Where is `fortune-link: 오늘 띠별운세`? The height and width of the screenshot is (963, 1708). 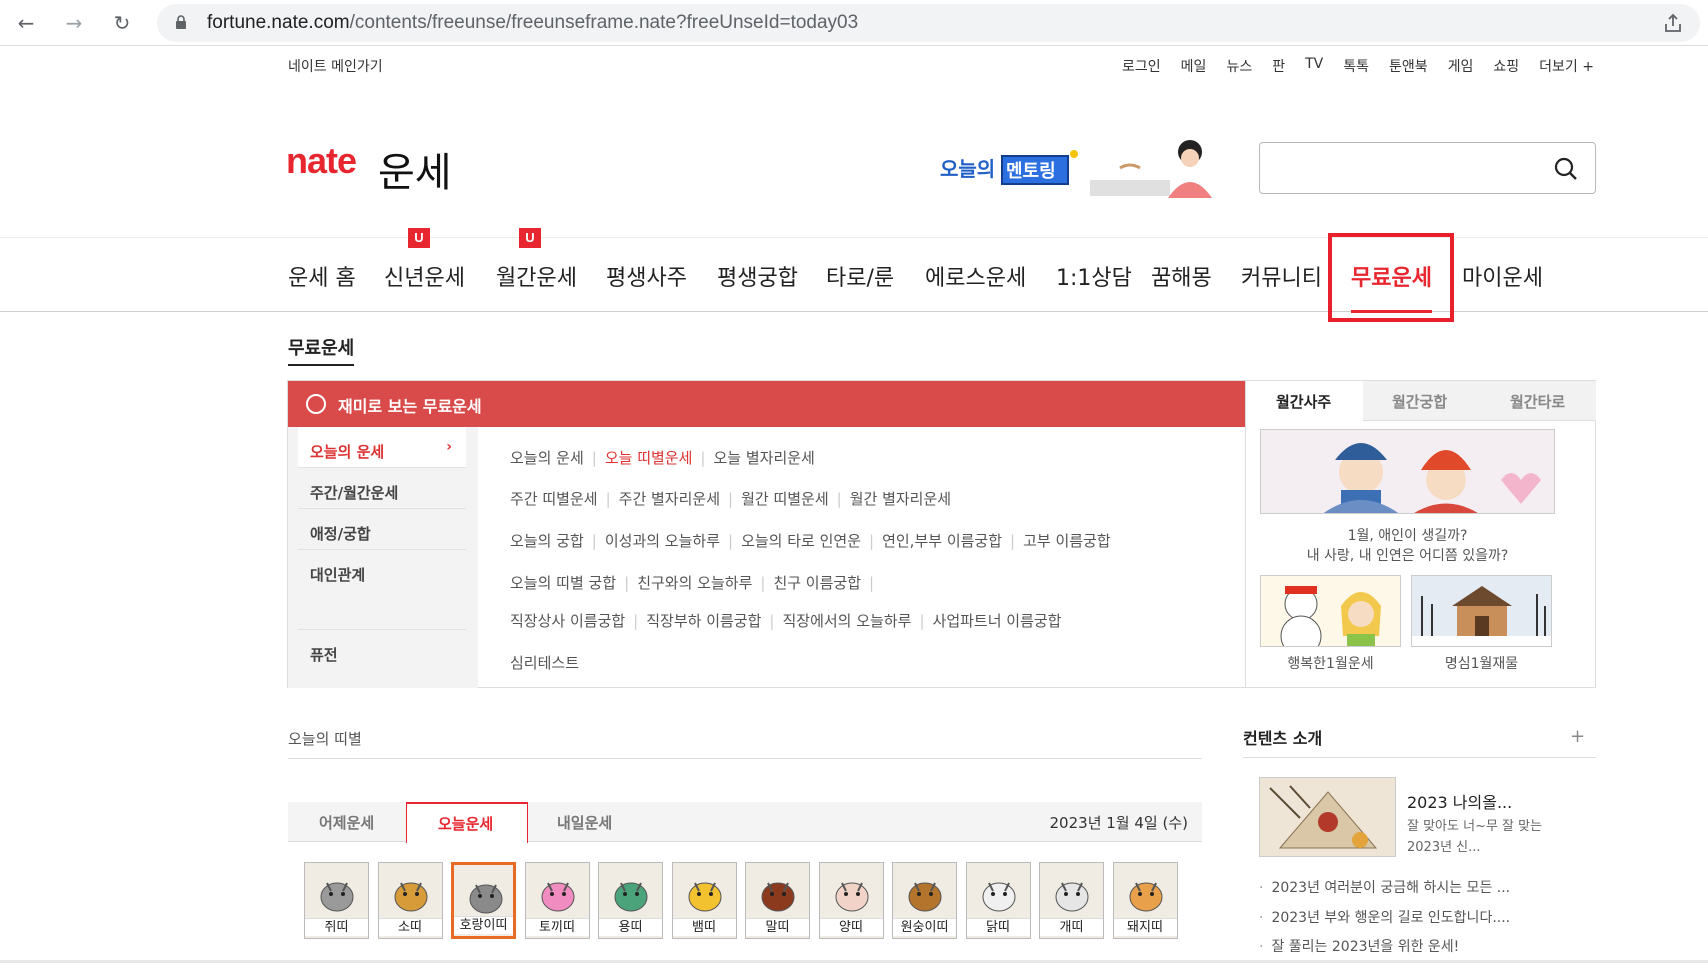 fortune-link: 오늘 띠별운세 is located at coordinates (649, 458).